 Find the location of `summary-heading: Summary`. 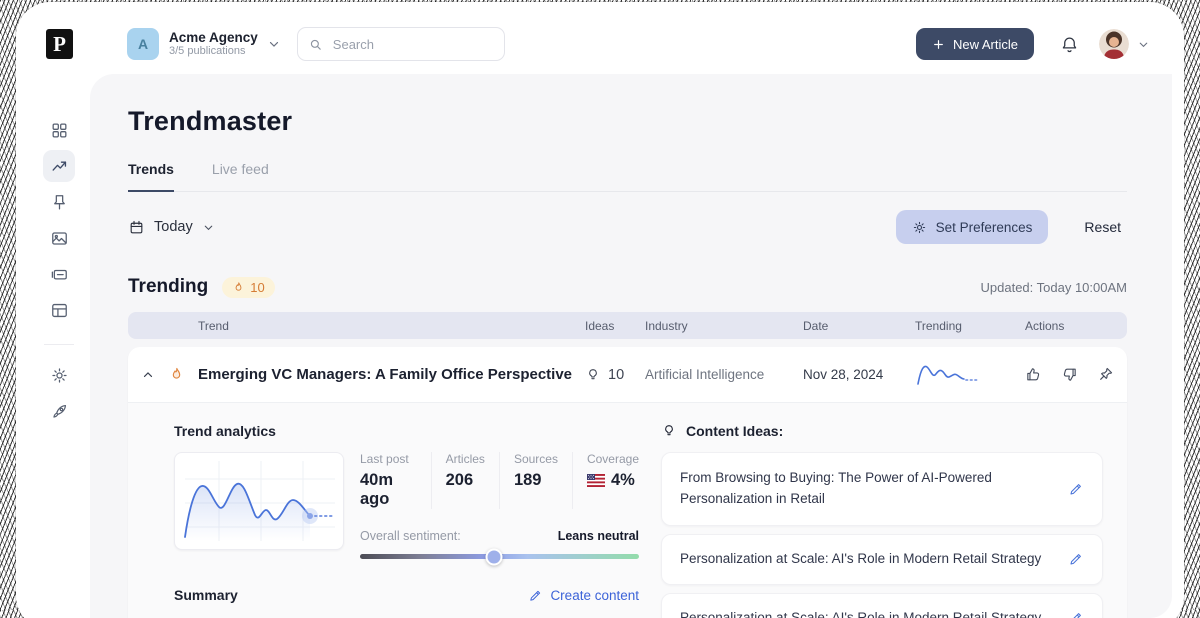

summary-heading: Summary is located at coordinates (206, 595).